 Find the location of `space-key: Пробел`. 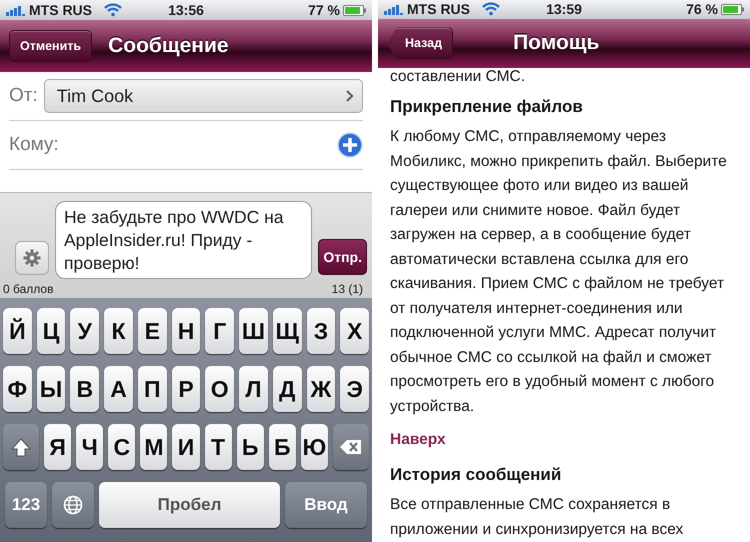

space-key: Пробел is located at coordinates (189, 505).